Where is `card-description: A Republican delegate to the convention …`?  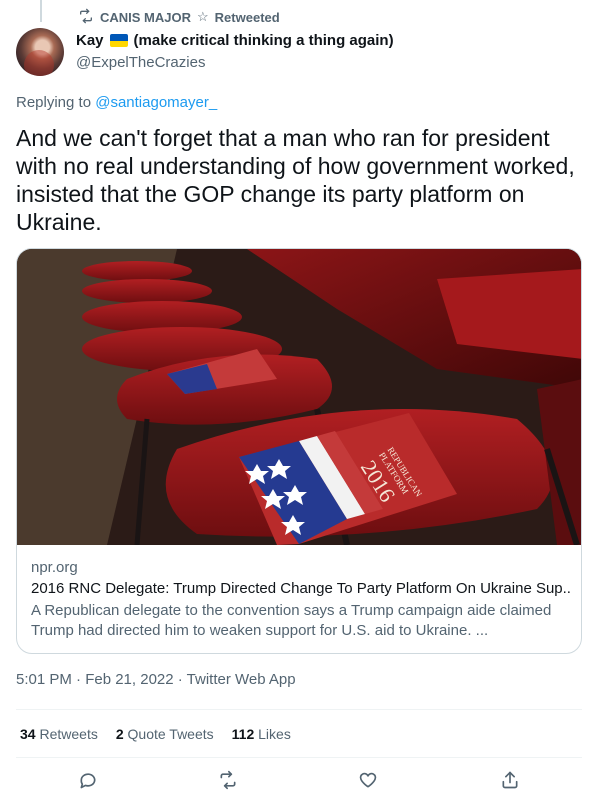 card-description: A Republican delegate to the convention … is located at coordinates (291, 620).